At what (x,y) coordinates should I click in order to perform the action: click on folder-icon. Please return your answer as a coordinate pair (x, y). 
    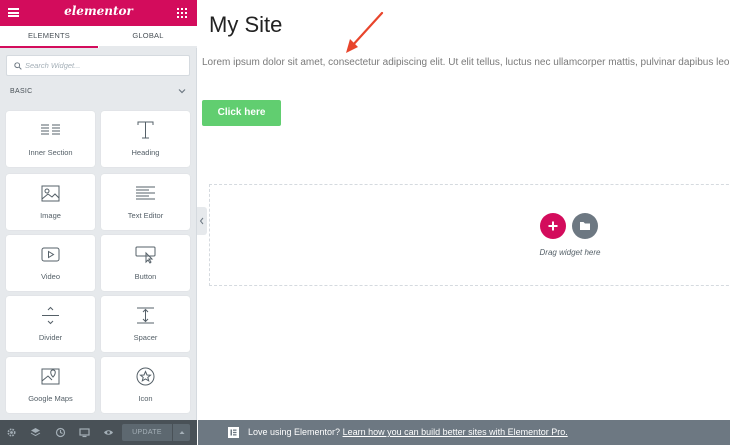
    Looking at the image, I should click on (585, 226).